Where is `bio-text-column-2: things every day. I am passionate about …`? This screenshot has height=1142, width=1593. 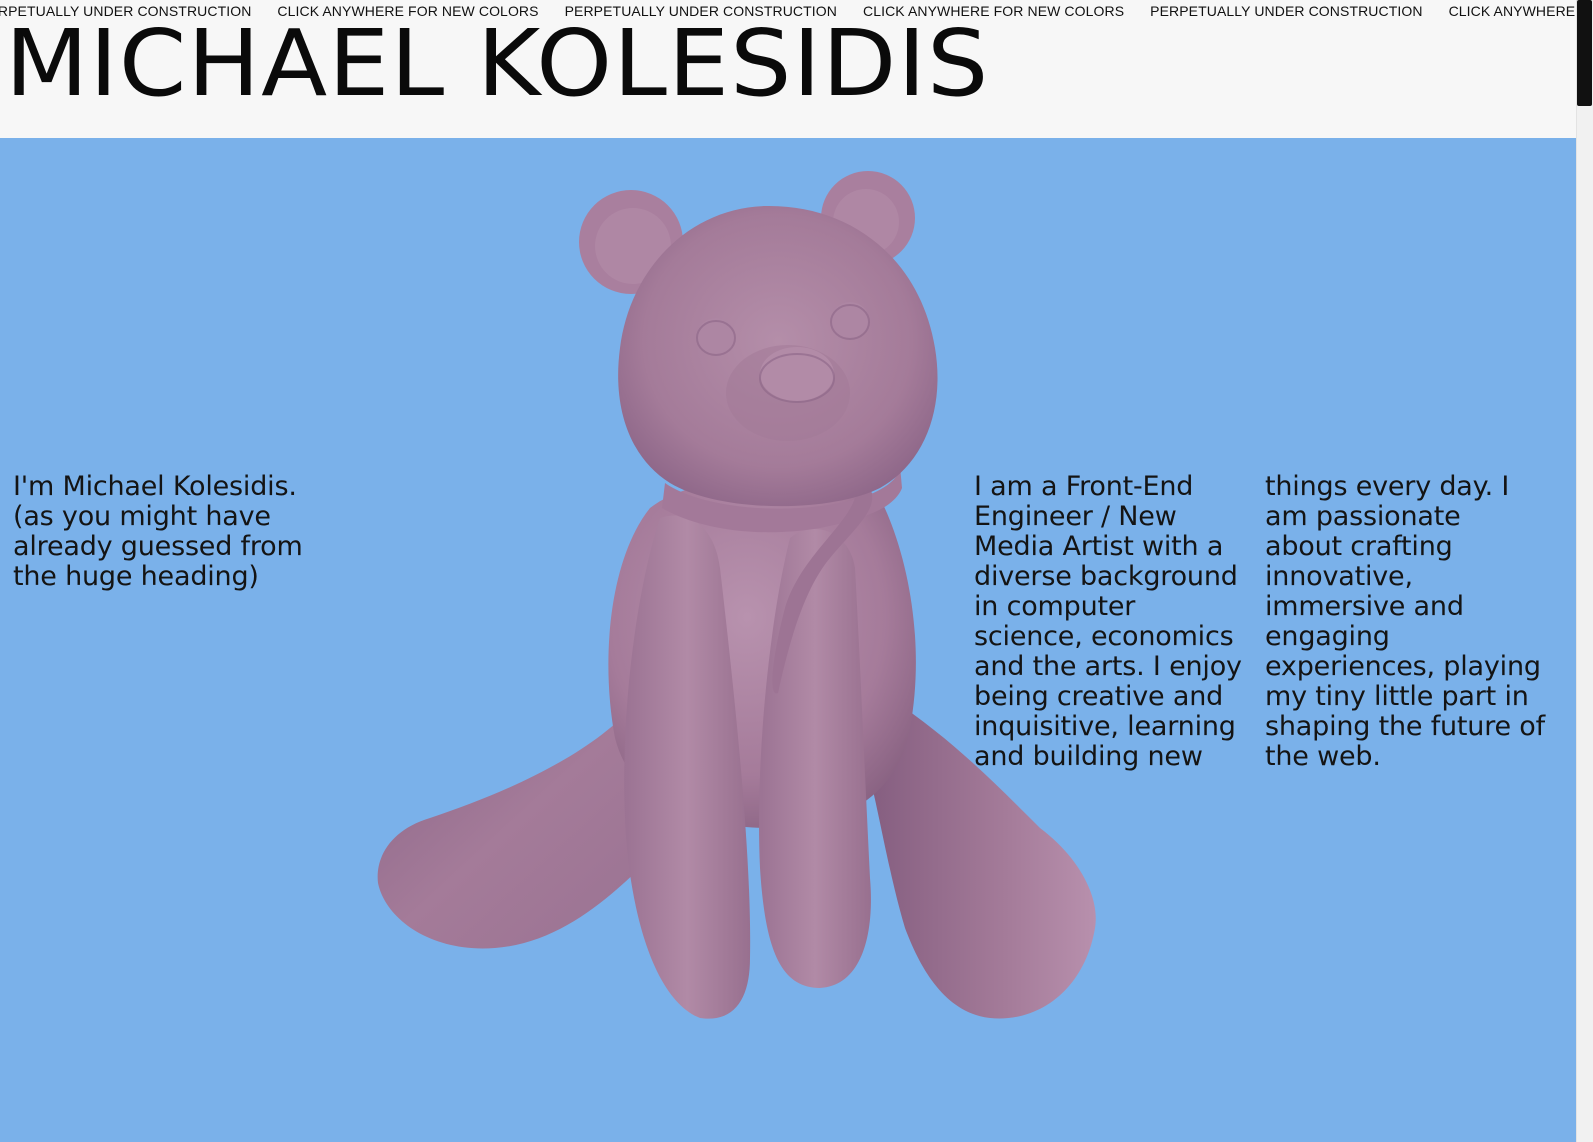
bio-text-column-2: things every day. I am passionate about … is located at coordinates (1405, 621).